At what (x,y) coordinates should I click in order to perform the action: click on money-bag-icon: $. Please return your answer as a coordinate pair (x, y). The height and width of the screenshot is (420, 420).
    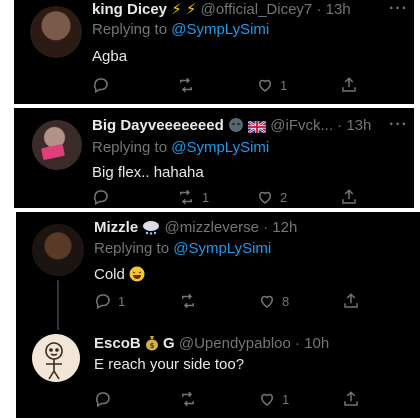
    Looking at the image, I should click on (152, 346).